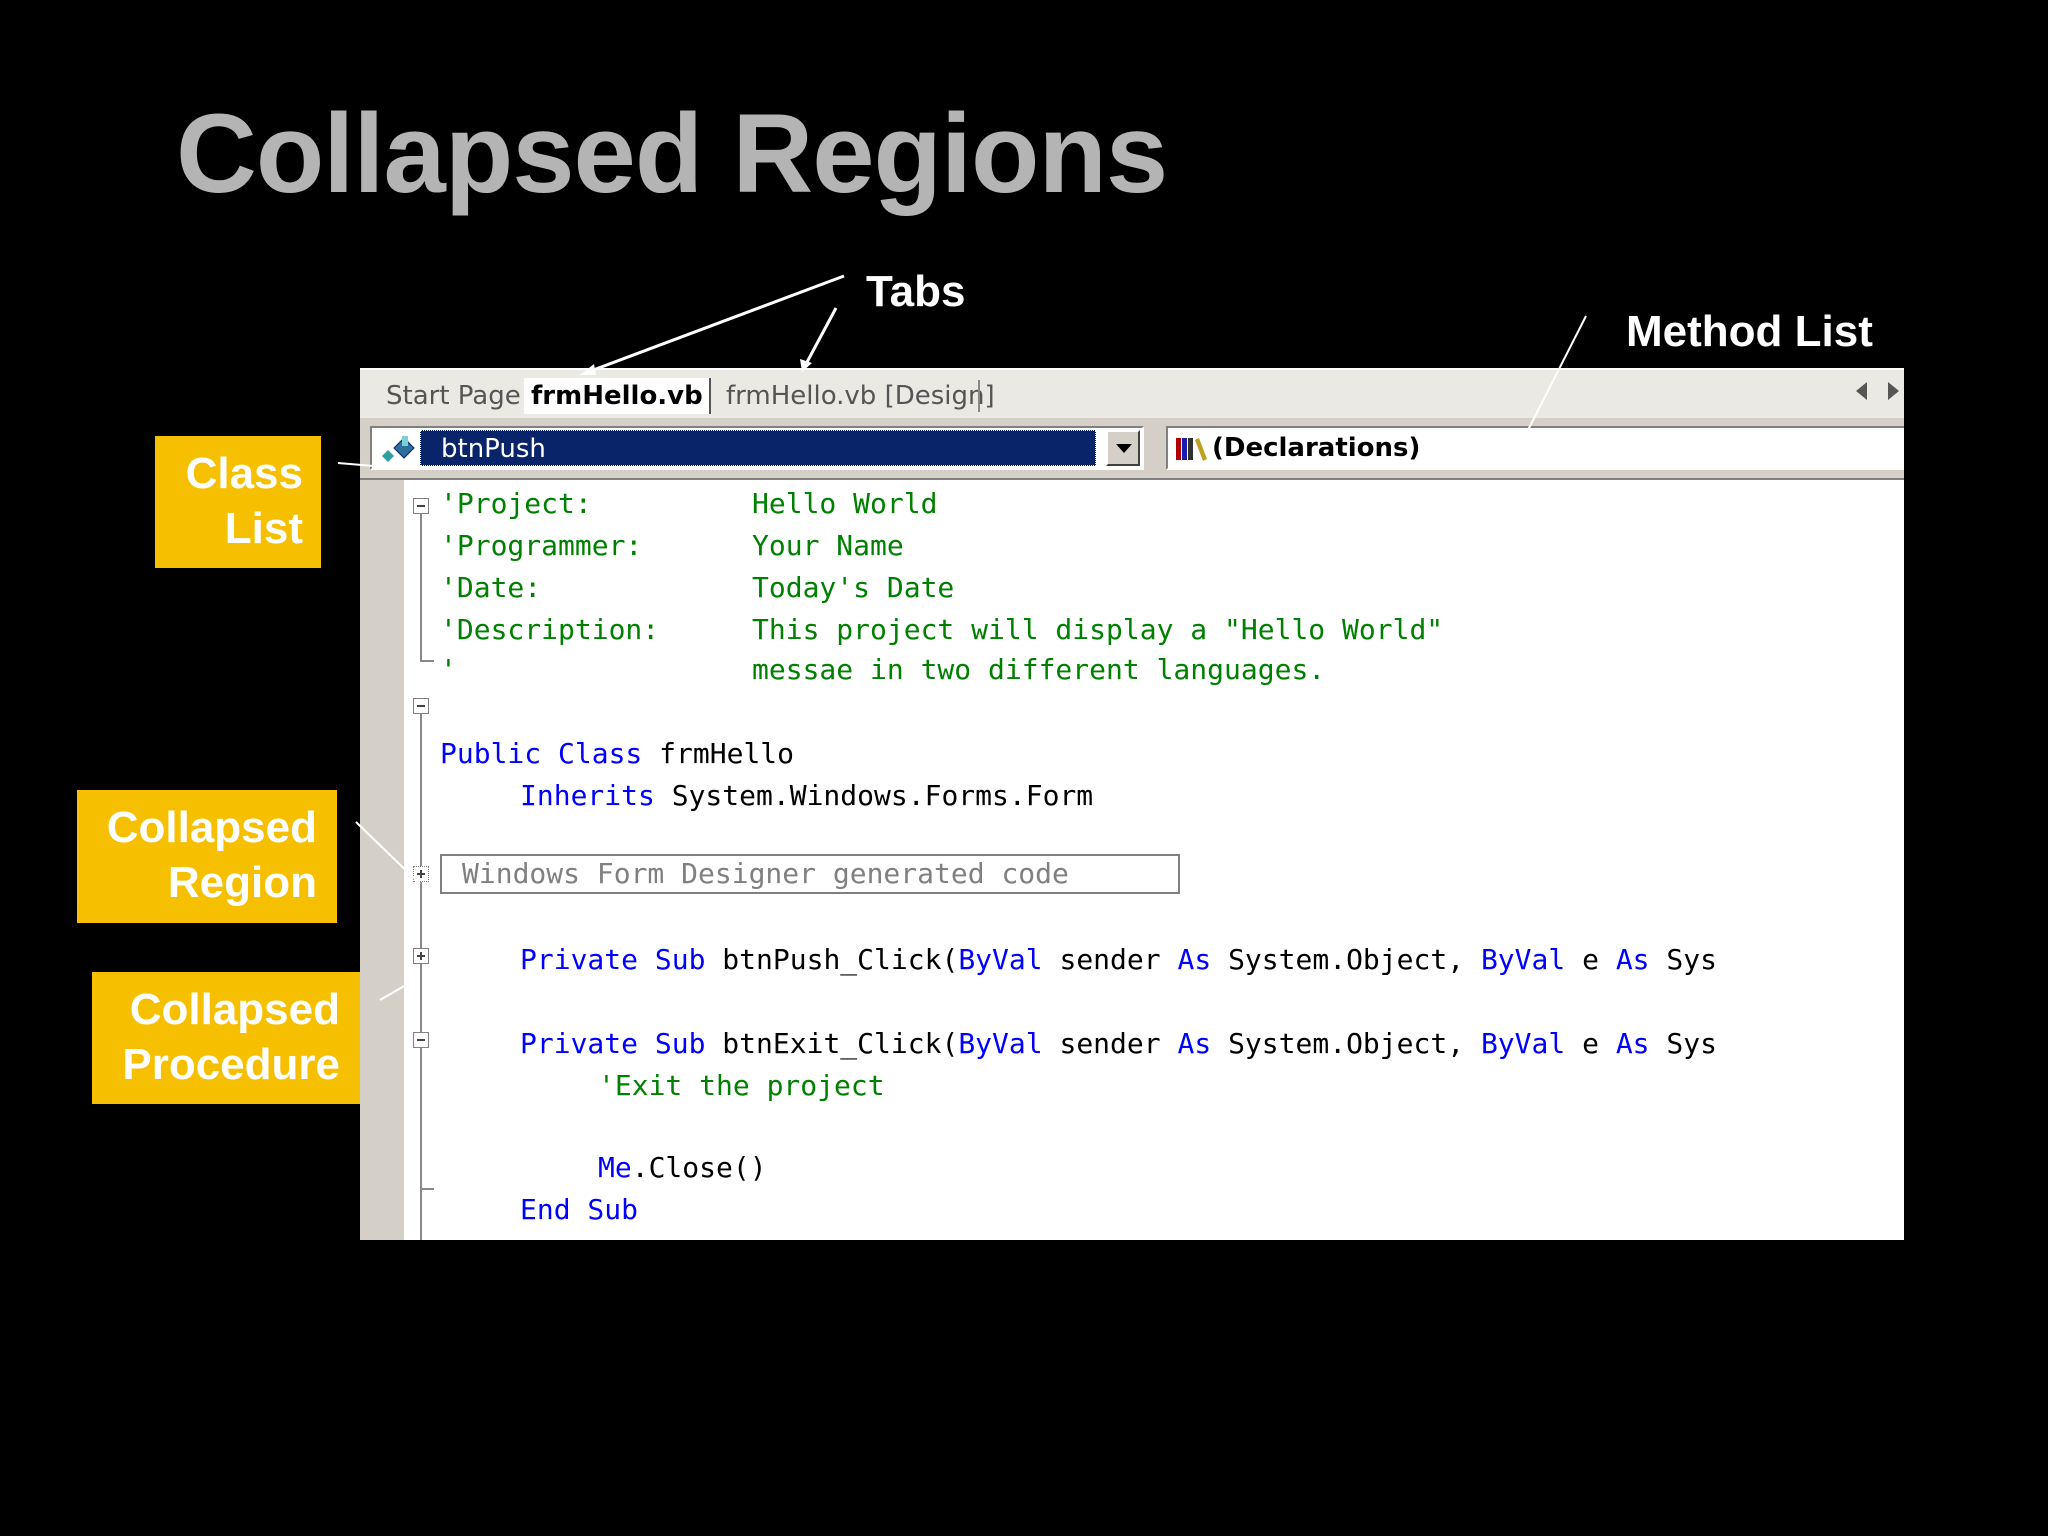  I want to click on collapsed-procedure-leader-line, so click(399, 989).